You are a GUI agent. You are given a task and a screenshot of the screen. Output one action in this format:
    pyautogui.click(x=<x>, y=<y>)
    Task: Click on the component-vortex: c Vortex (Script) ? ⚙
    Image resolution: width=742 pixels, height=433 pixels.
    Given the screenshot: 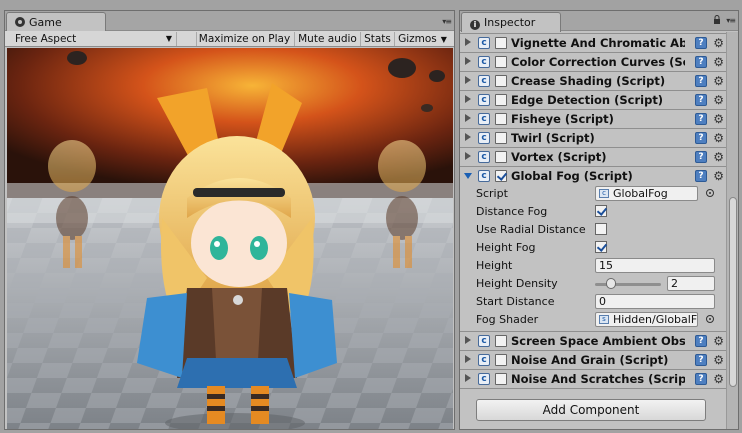 What is the action you would take?
    pyautogui.click(x=594, y=156)
    